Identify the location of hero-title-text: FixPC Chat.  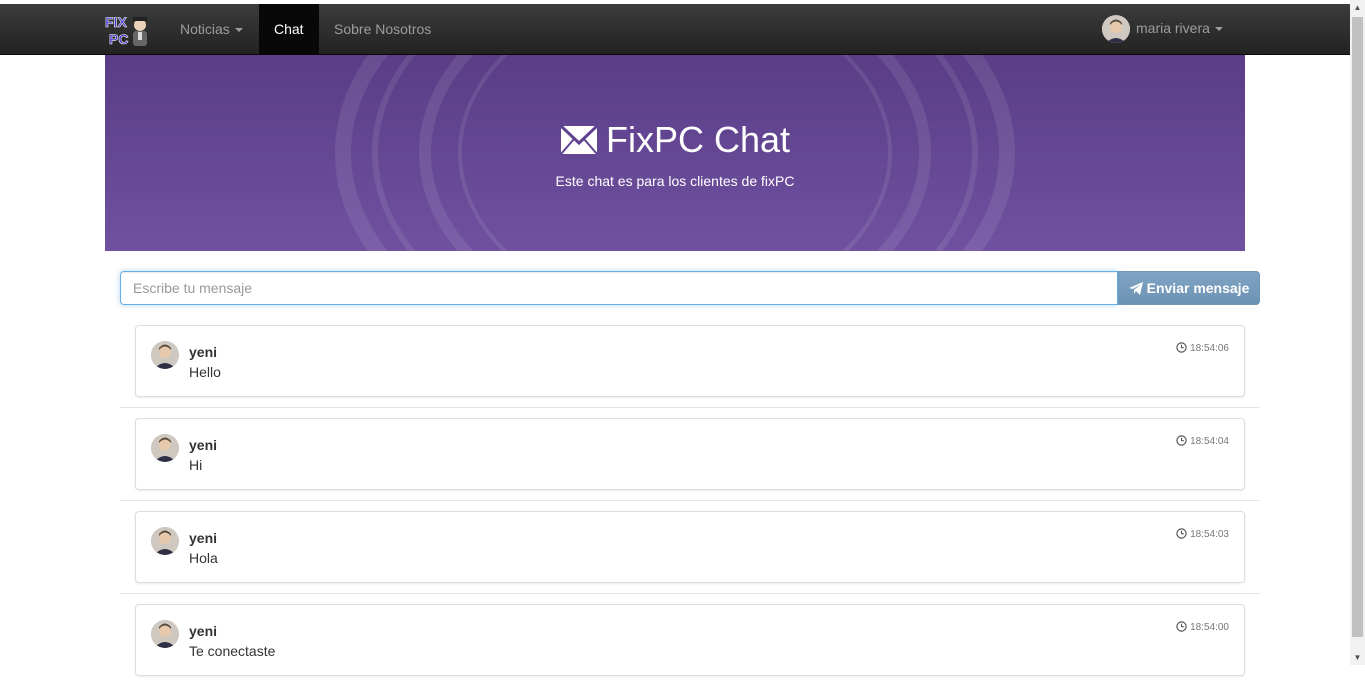
(698, 139).